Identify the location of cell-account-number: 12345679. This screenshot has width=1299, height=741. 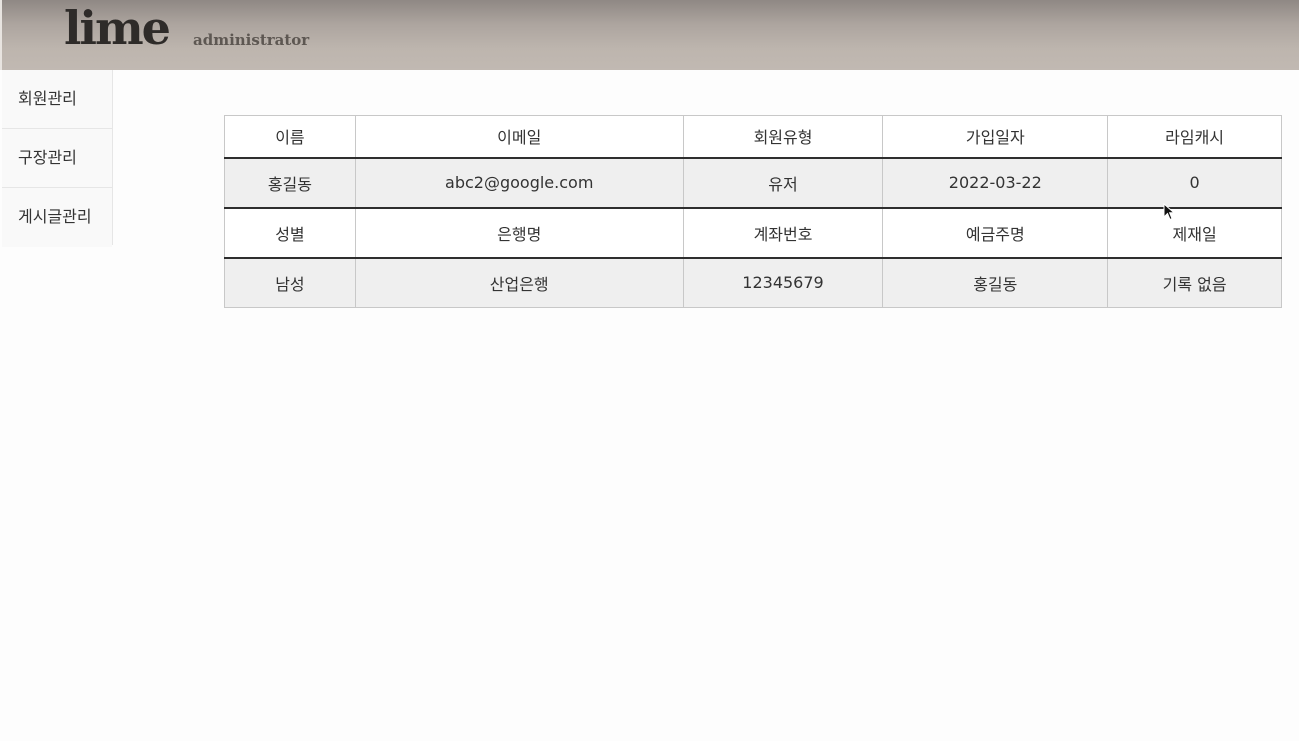
(783, 282).